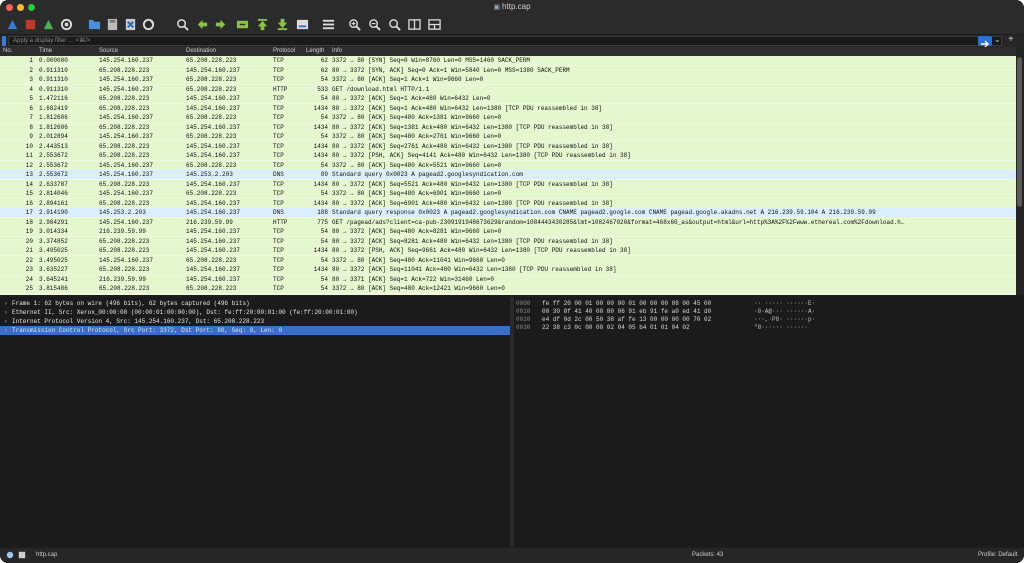  Describe the element at coordinates (354, 24) in the screenshot. I see `zoom-in-icon` at that location.